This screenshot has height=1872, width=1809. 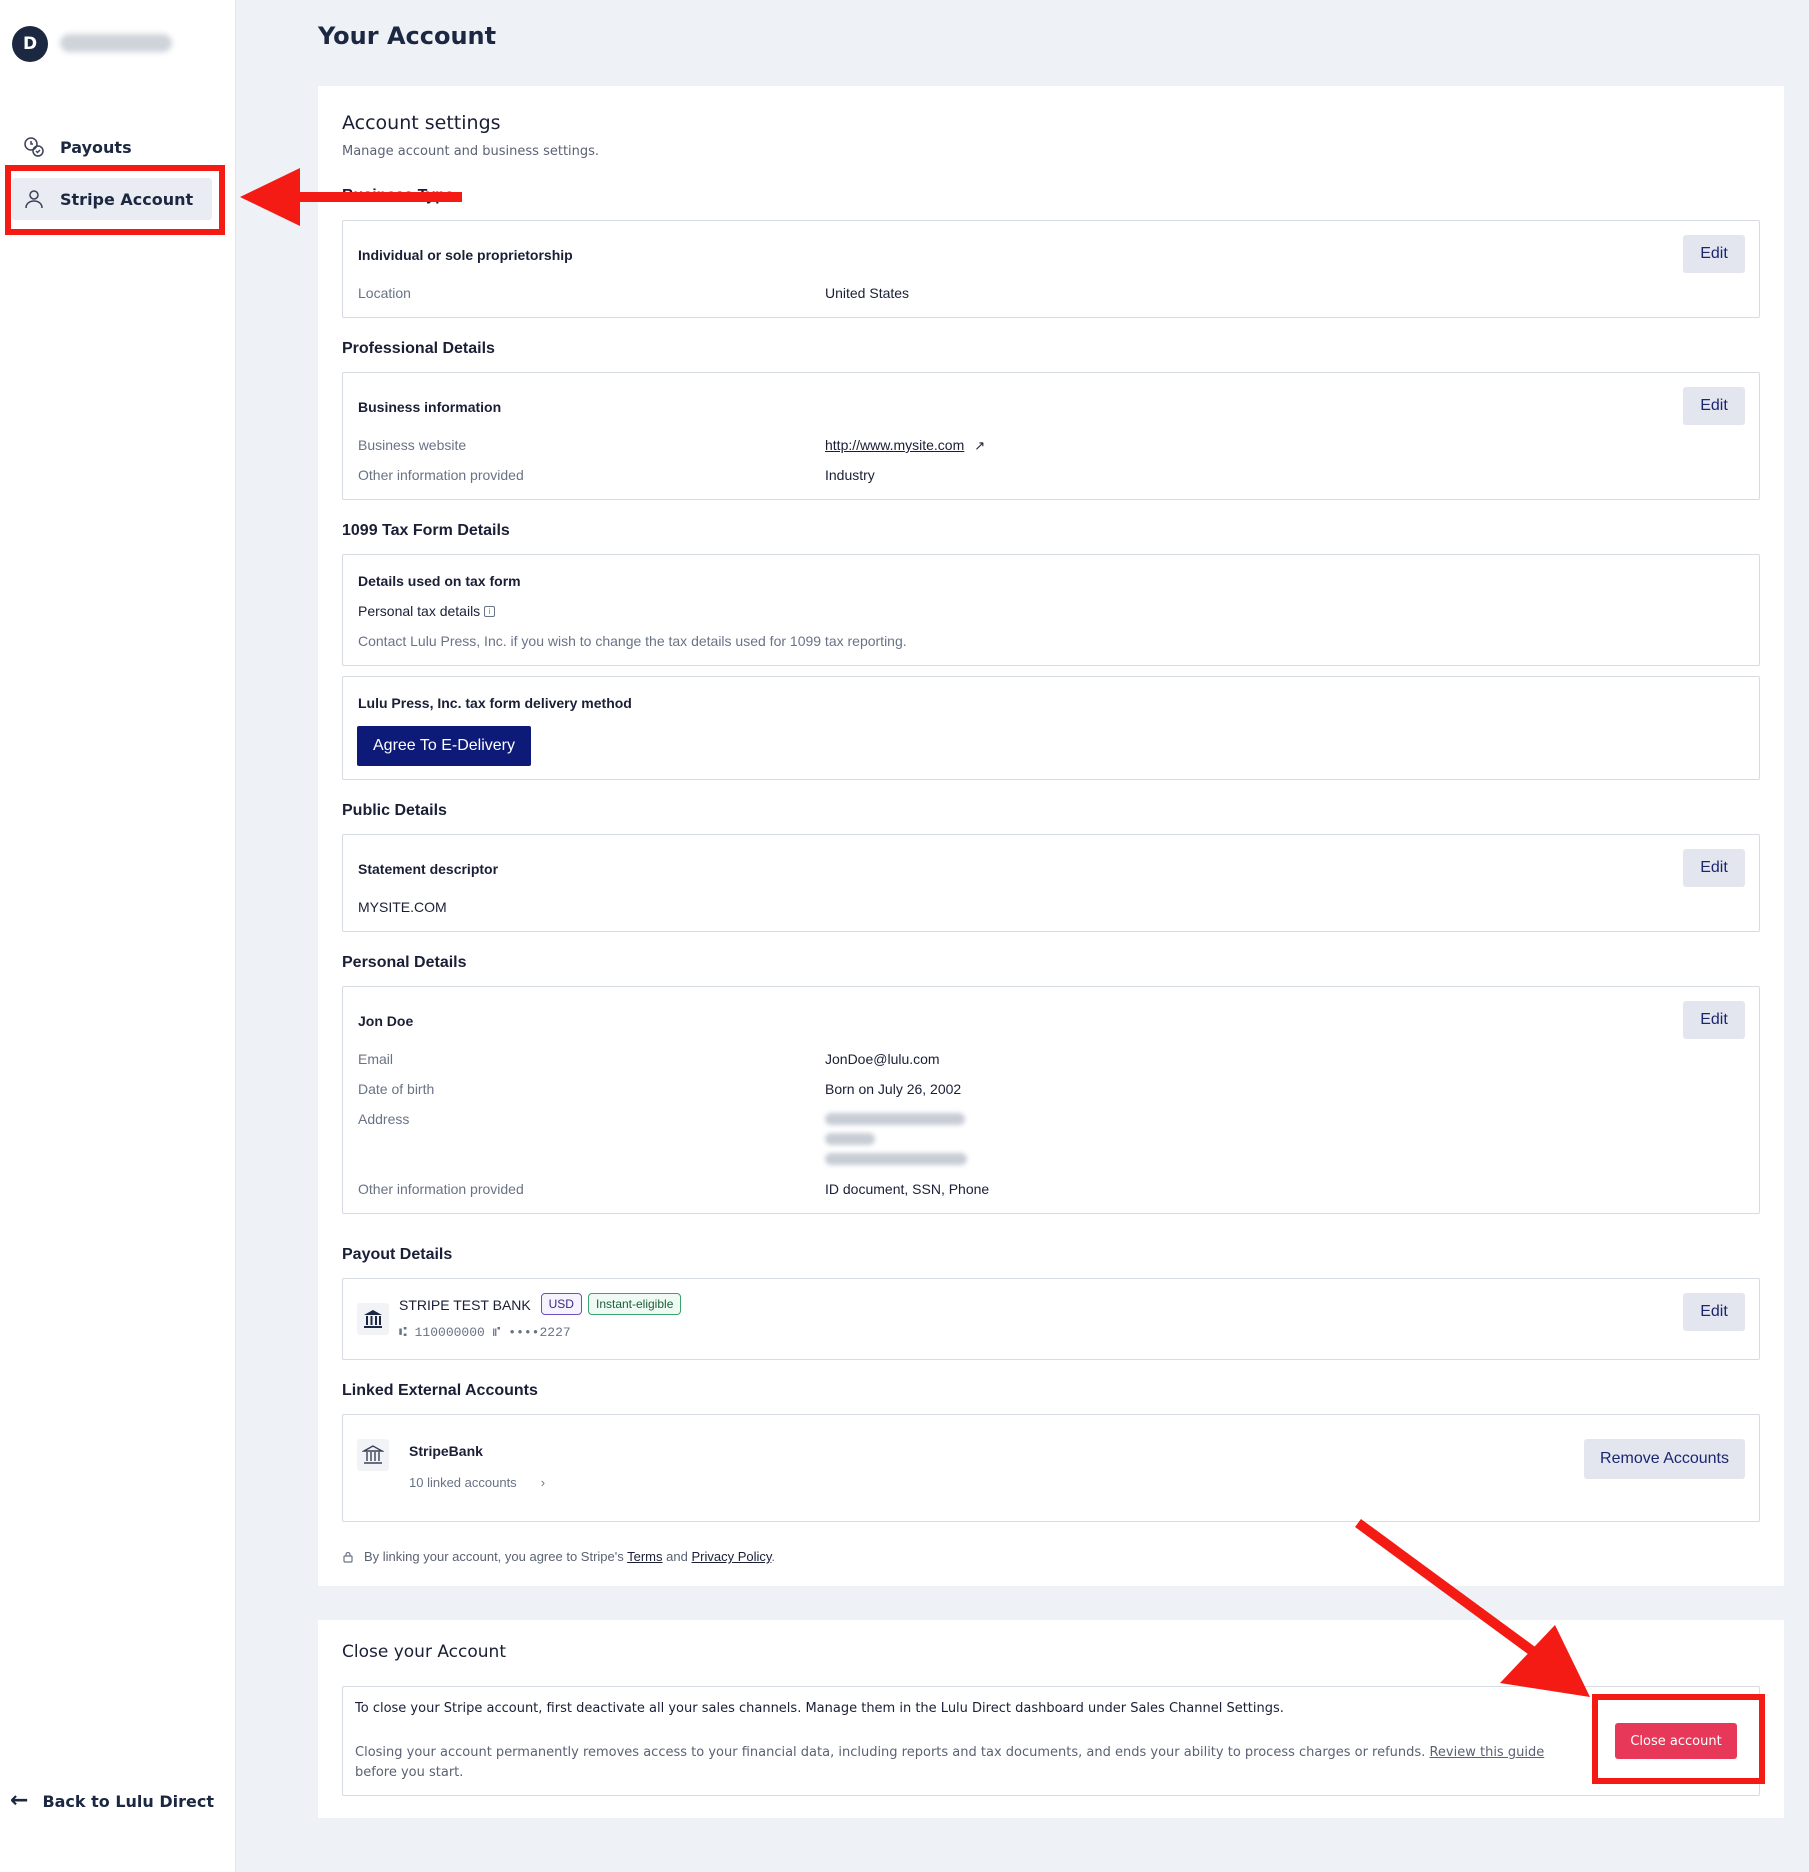 What do you see at coordinates (463, 1482) in the screenshot?
I see `linked-count: 10 linked accounts` at bounding box center [463, 1482].